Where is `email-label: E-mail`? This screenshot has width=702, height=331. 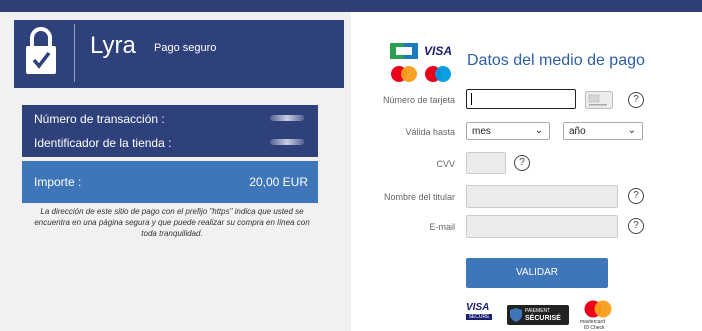 email-label: E-mail is located at coordinates (442, 227).